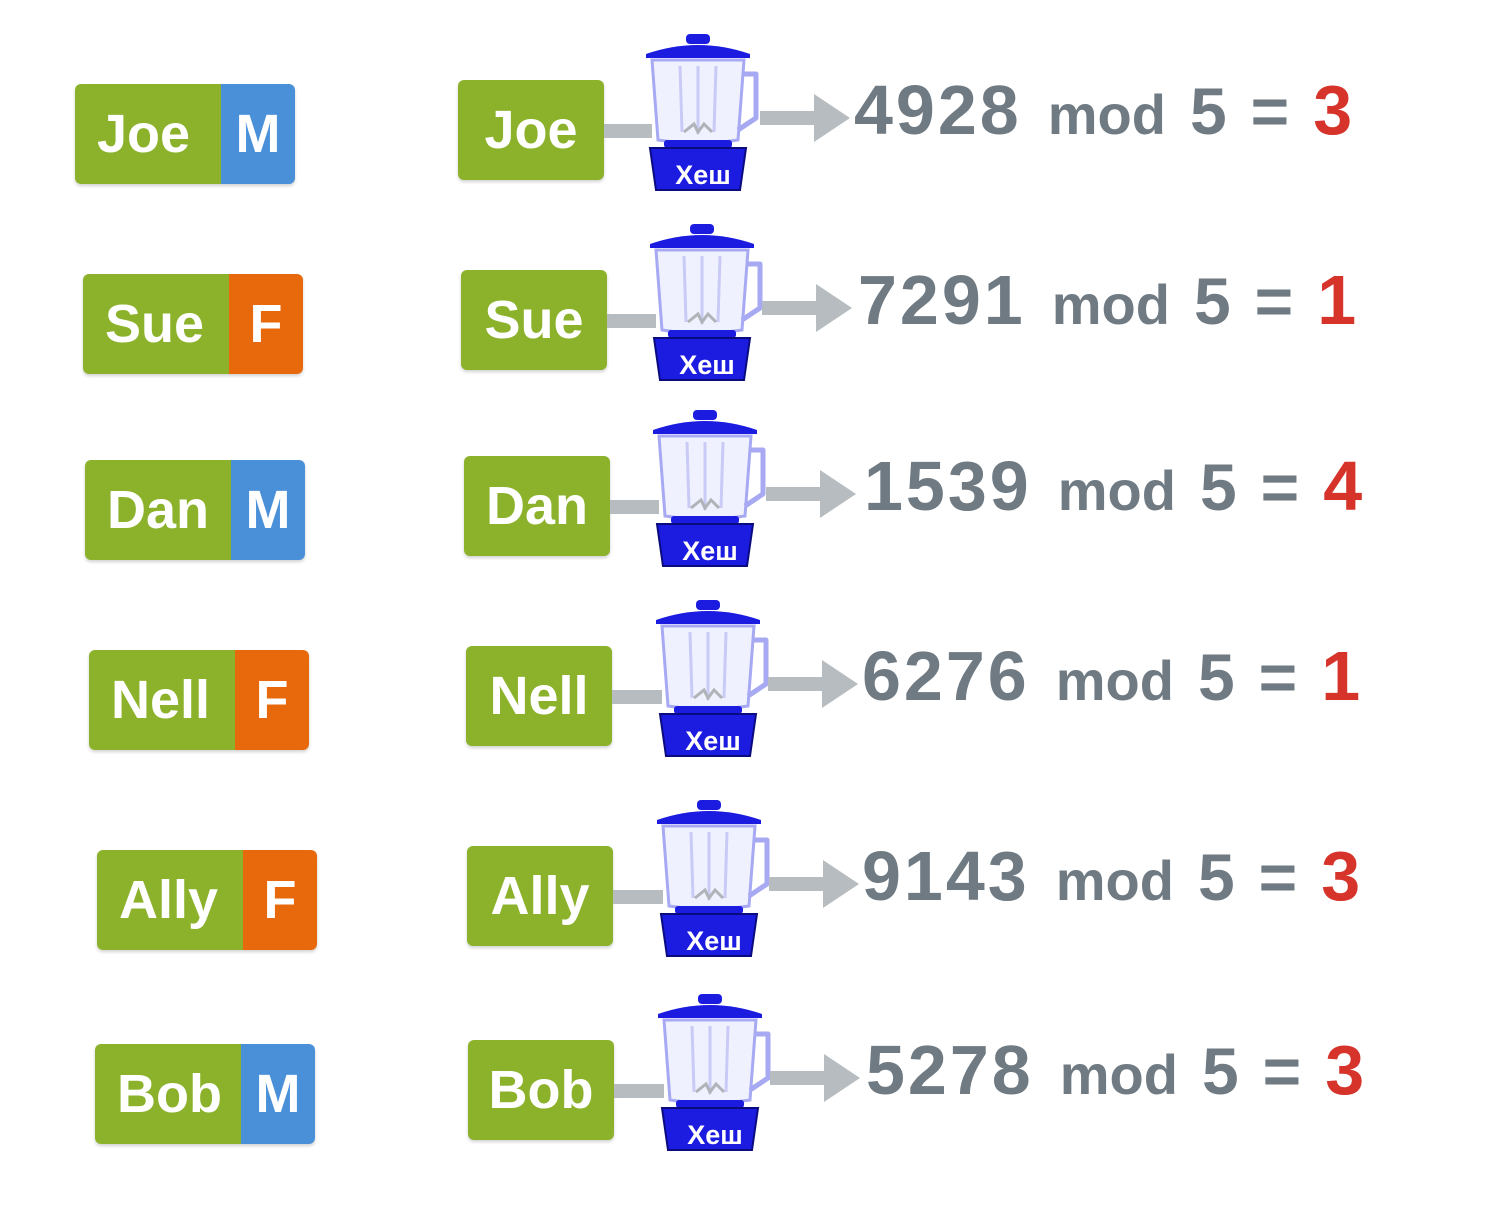  I want to click on hash-key: Ally, so click(540, 896).